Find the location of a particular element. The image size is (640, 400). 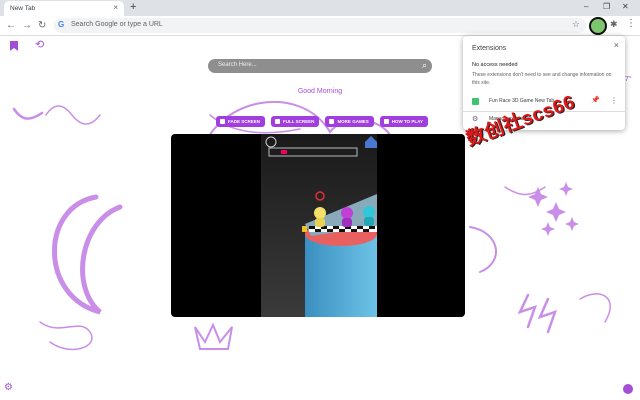

browser-menu-icon: ⋮ is located at coordinates (631, 23).